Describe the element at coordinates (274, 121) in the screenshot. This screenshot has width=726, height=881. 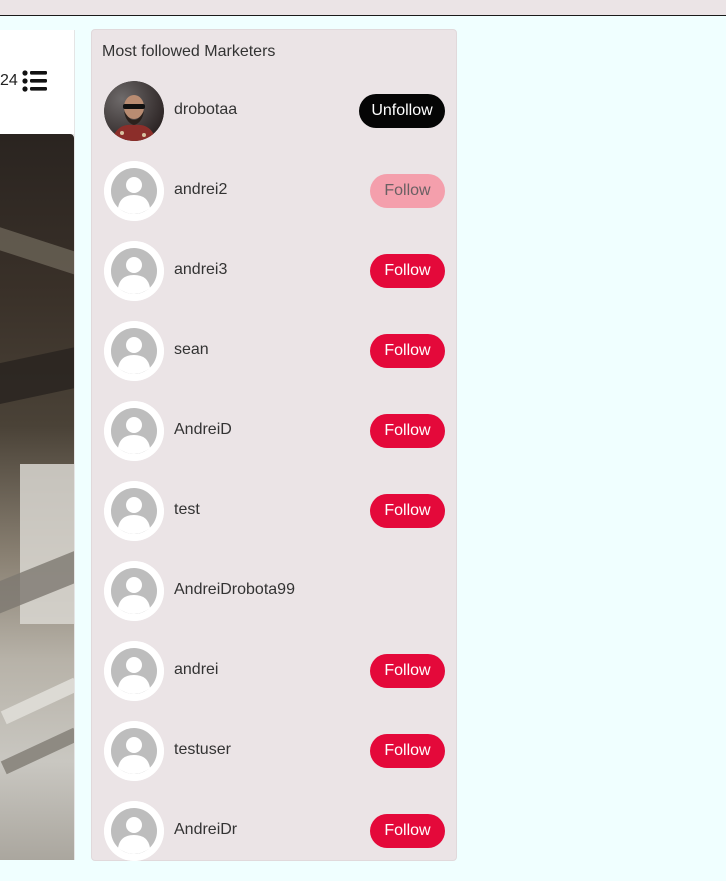
I see `marketer-row: drobotaa Unfollow` at that location.